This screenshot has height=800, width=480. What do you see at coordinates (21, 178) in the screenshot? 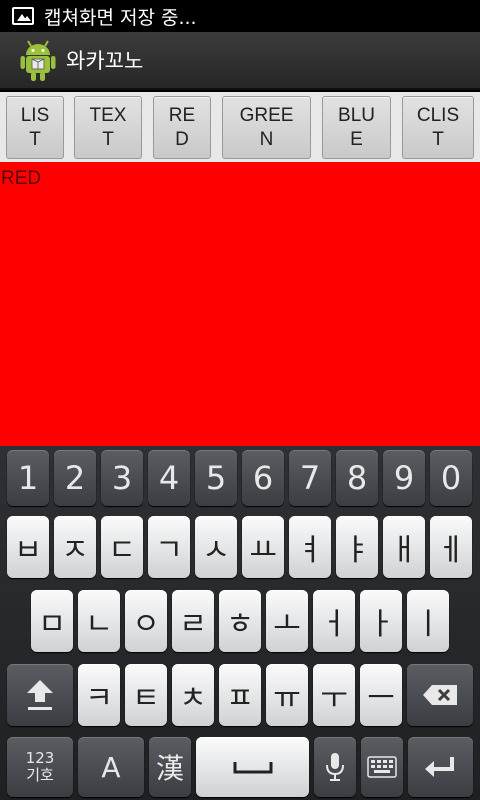
I see `content-label: RED` at bounding box center [21, 178].